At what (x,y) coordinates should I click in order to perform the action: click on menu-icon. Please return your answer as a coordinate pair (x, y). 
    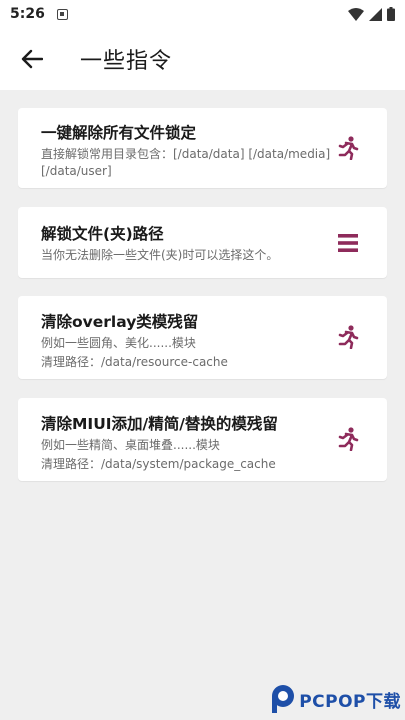
    Looking at the image, I should click on (348, 243).